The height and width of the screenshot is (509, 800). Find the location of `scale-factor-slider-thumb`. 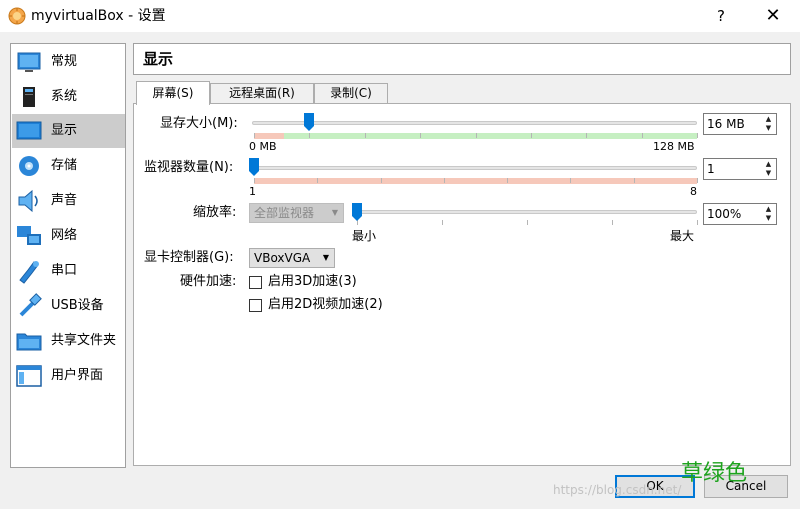

scale-factor-slider-thumb is located at coordinates (357, 212).